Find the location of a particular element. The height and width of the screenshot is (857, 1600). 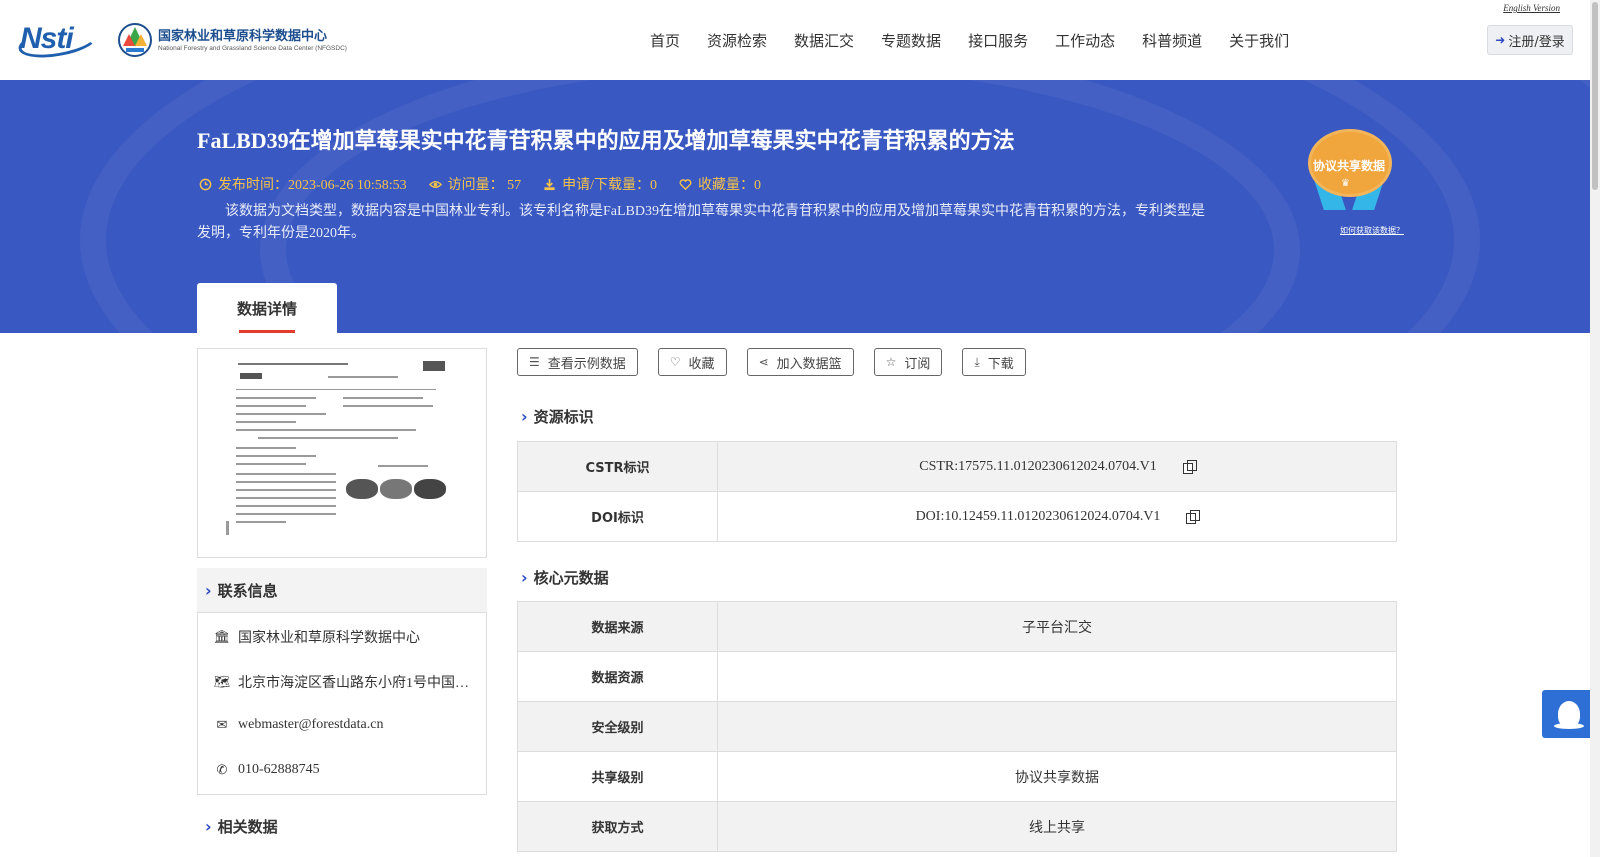

tab-data-details: 数据详情 is located at coordinates (267, 308).